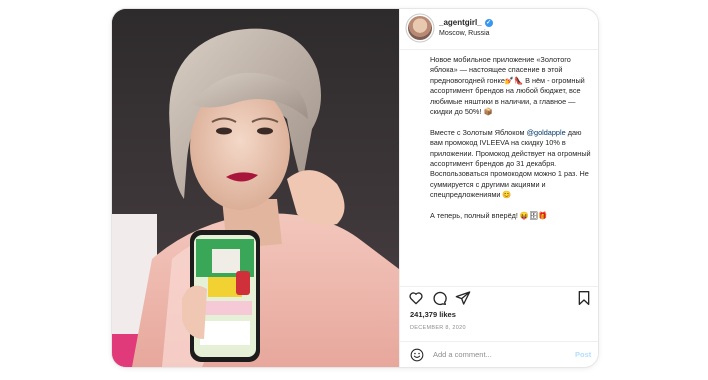 This screenshot has width=708, height=380. What do you see at coordinates (584, 298) in the screenshot?
I see `bookmark-icon` at bounding box center [584, 298].